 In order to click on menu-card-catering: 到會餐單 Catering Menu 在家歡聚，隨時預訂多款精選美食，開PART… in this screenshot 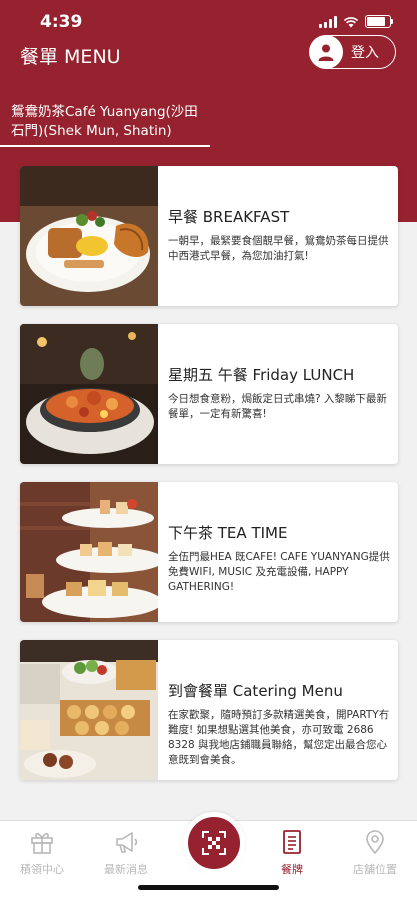, I will do `click(209, 710)`.